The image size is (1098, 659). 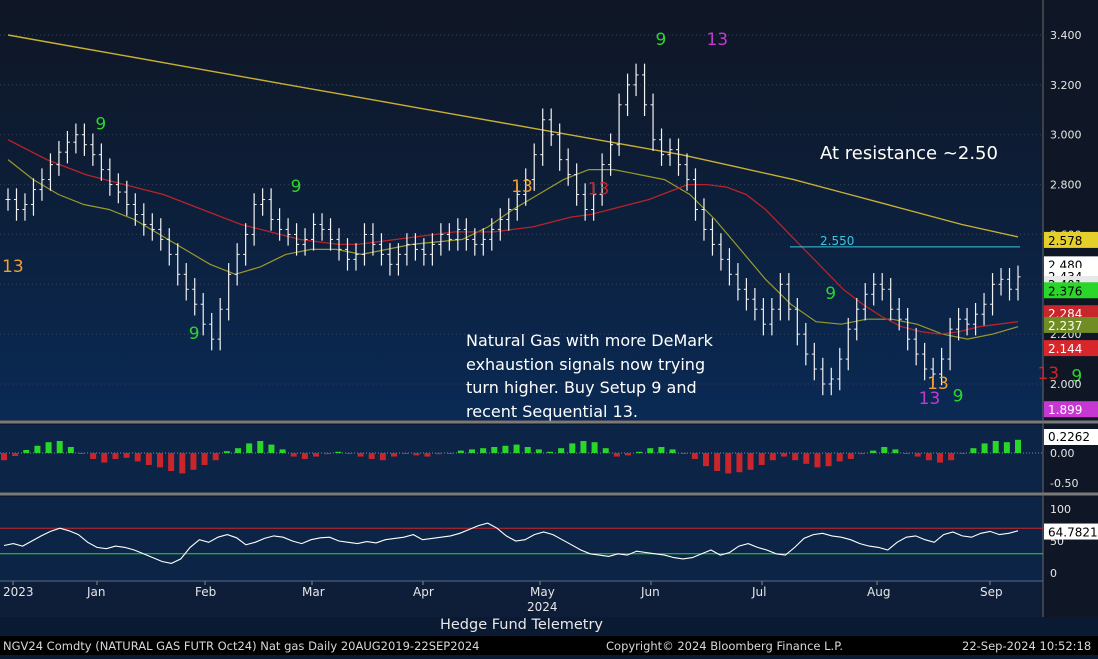 I want to click on time-tick-label: Mar, so click(x=313, y=592).